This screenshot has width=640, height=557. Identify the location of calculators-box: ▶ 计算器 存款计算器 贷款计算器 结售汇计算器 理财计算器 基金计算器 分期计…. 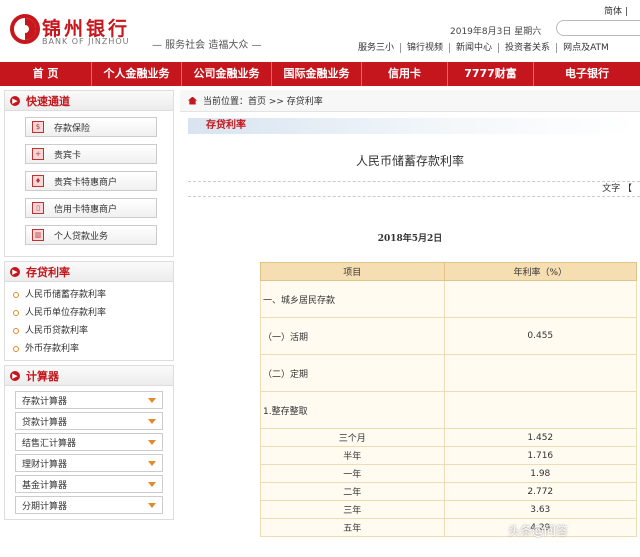
(89, 442).